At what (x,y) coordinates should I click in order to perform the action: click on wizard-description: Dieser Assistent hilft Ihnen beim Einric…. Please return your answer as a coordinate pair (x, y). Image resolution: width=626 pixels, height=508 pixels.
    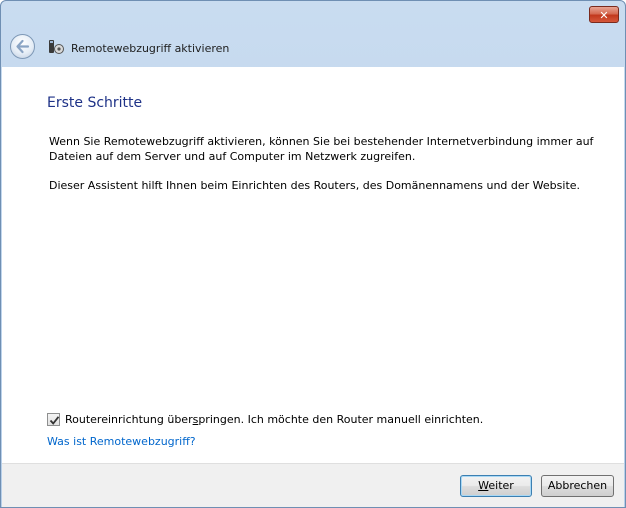
    Looking at the image, I should click on (315, 185).